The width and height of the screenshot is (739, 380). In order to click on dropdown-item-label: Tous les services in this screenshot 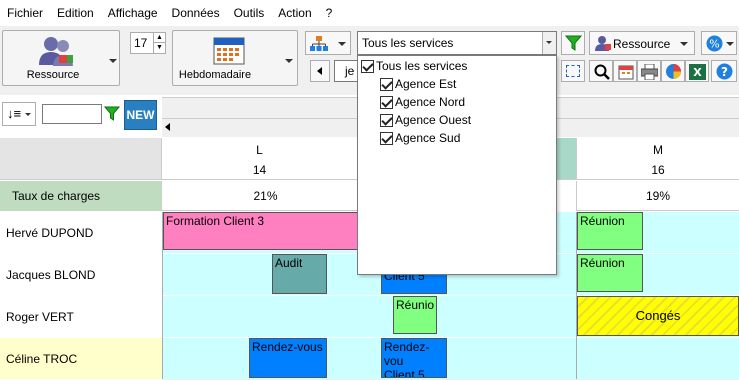, I will do `click(422, 66)`.